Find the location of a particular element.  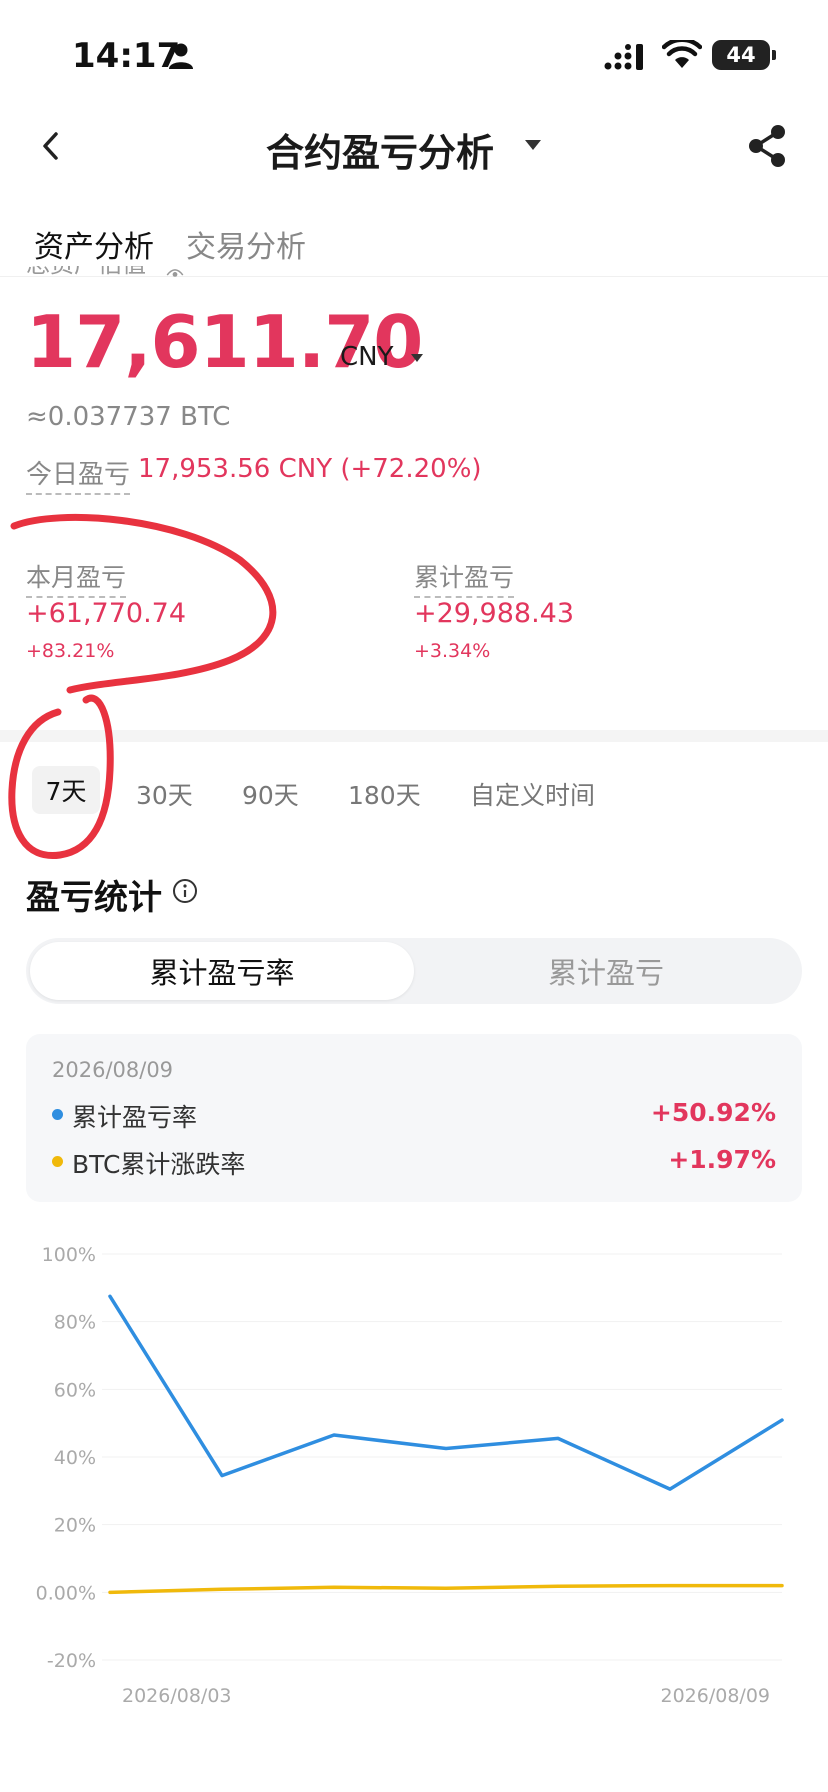

segment-cumulative-pnl: 累计盈亏 is located at coordinates (606, 971).